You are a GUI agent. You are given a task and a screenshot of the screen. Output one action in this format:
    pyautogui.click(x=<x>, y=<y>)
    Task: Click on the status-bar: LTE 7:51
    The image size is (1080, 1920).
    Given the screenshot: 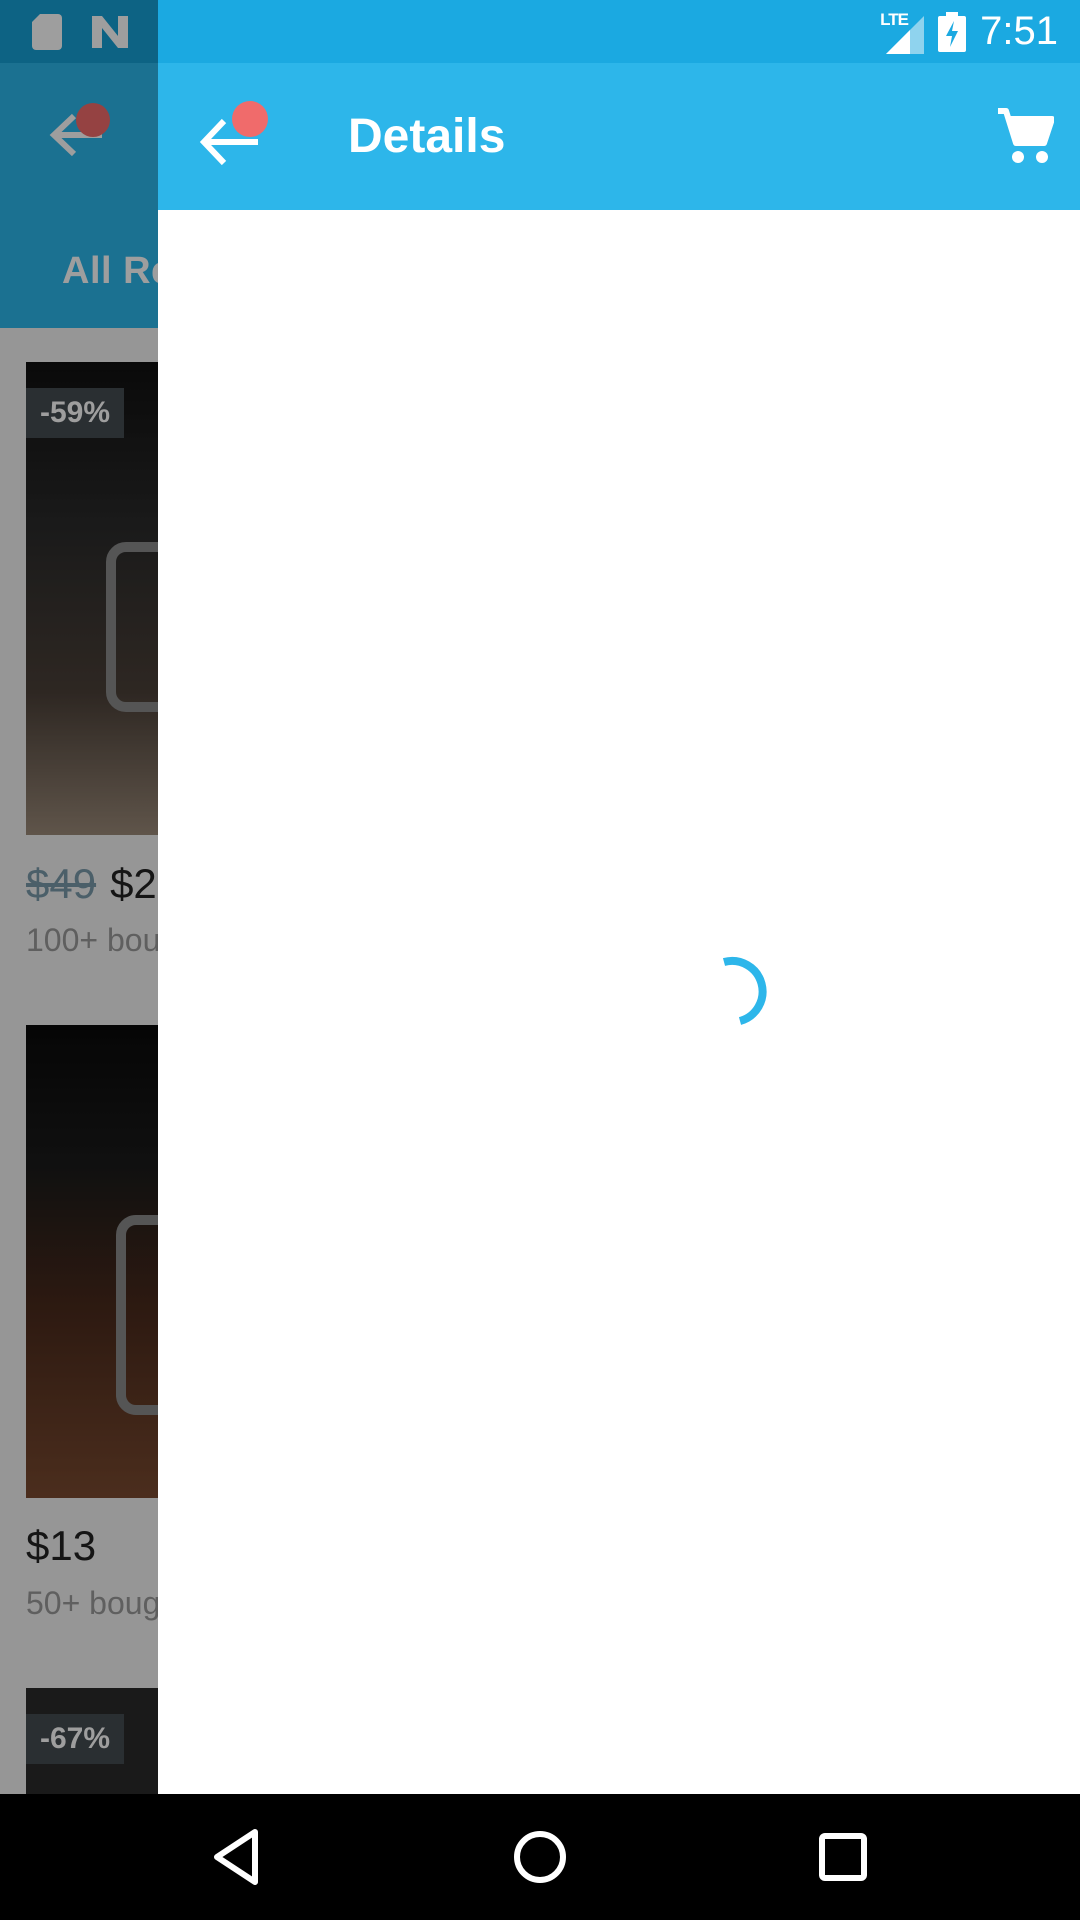 What is the action you would take?
    pyautogui.click(x=619, y=31)
    